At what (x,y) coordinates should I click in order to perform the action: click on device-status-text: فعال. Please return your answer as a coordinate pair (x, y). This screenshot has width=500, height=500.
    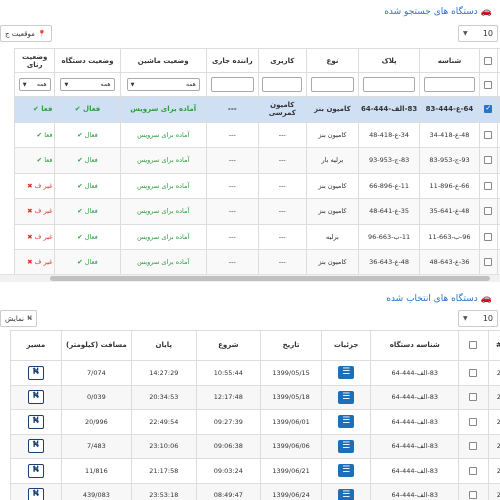
    Looking at the image, I should click on (91, 160).